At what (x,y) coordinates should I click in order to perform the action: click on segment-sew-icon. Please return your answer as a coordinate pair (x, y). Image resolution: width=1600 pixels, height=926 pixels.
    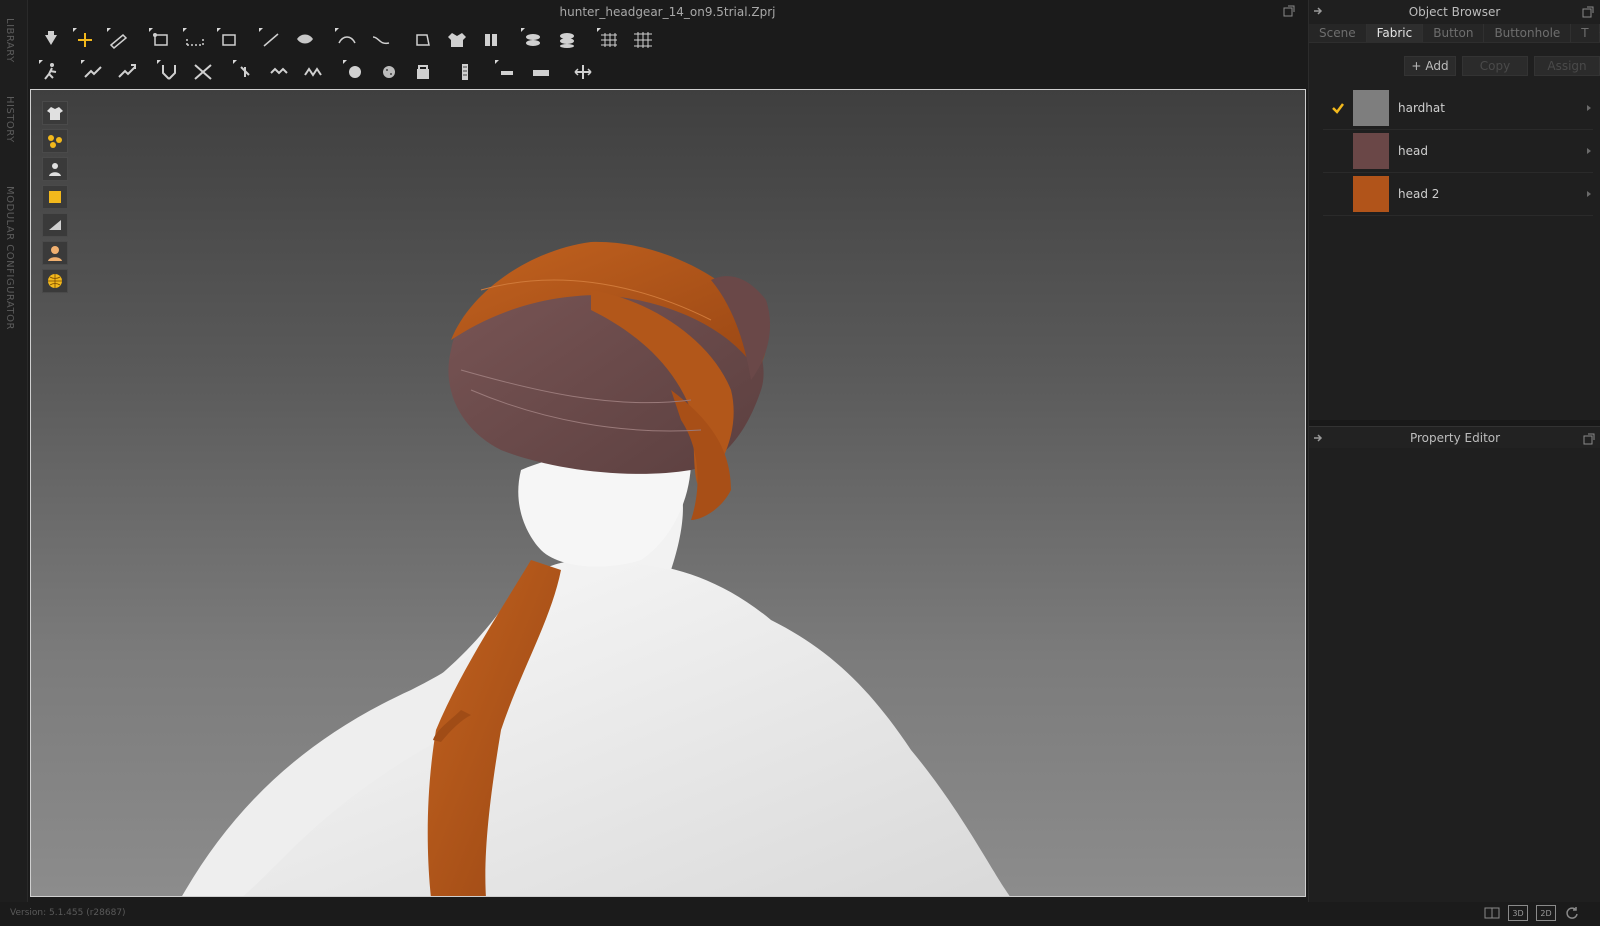
    Looking at the image, I should click on (347, 40).